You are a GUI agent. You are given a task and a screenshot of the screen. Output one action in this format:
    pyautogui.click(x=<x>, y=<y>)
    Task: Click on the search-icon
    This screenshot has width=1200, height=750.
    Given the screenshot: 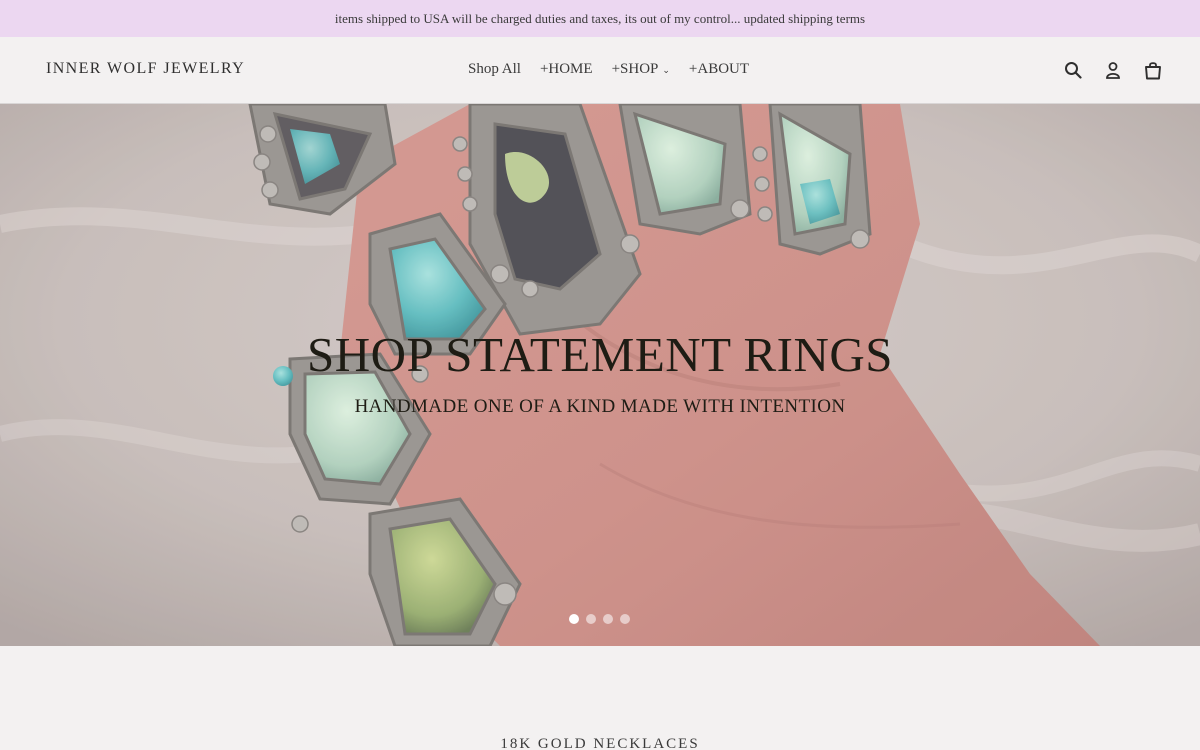 What is the action you would take?
    pyautogui.click(x=1073, y=70)
    